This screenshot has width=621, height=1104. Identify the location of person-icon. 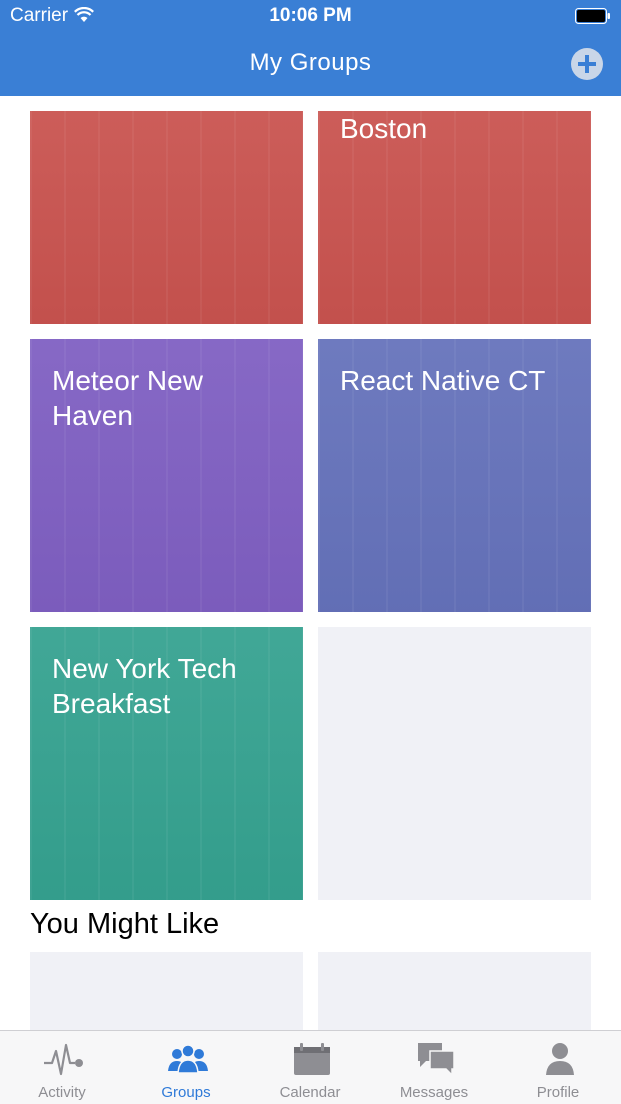
(560, 1059).